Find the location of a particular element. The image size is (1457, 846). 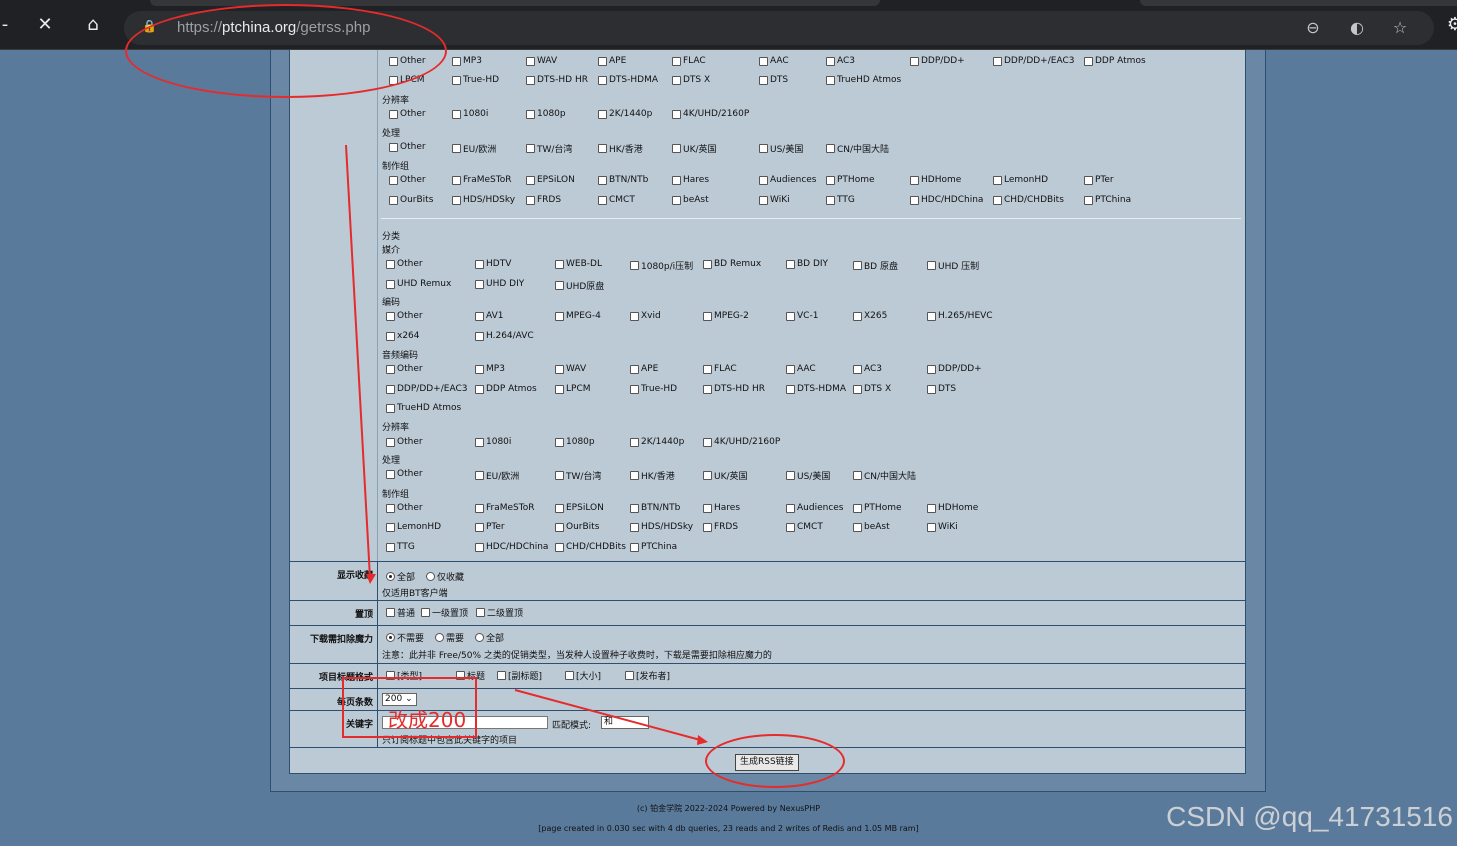

checkbox-ddp-atmos: DDP Atmos is located at coordinates (1115, 61).